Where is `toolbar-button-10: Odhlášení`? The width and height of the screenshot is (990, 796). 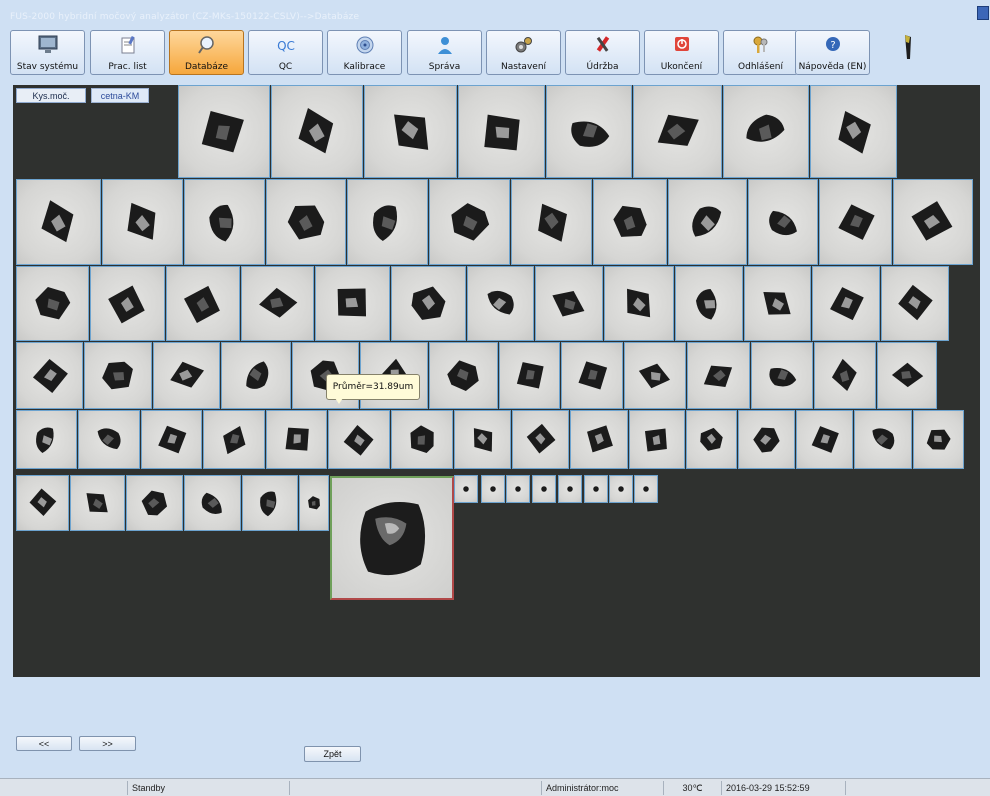 toolbar-button-10: Odhlášení is located at coordinates (760, 52).